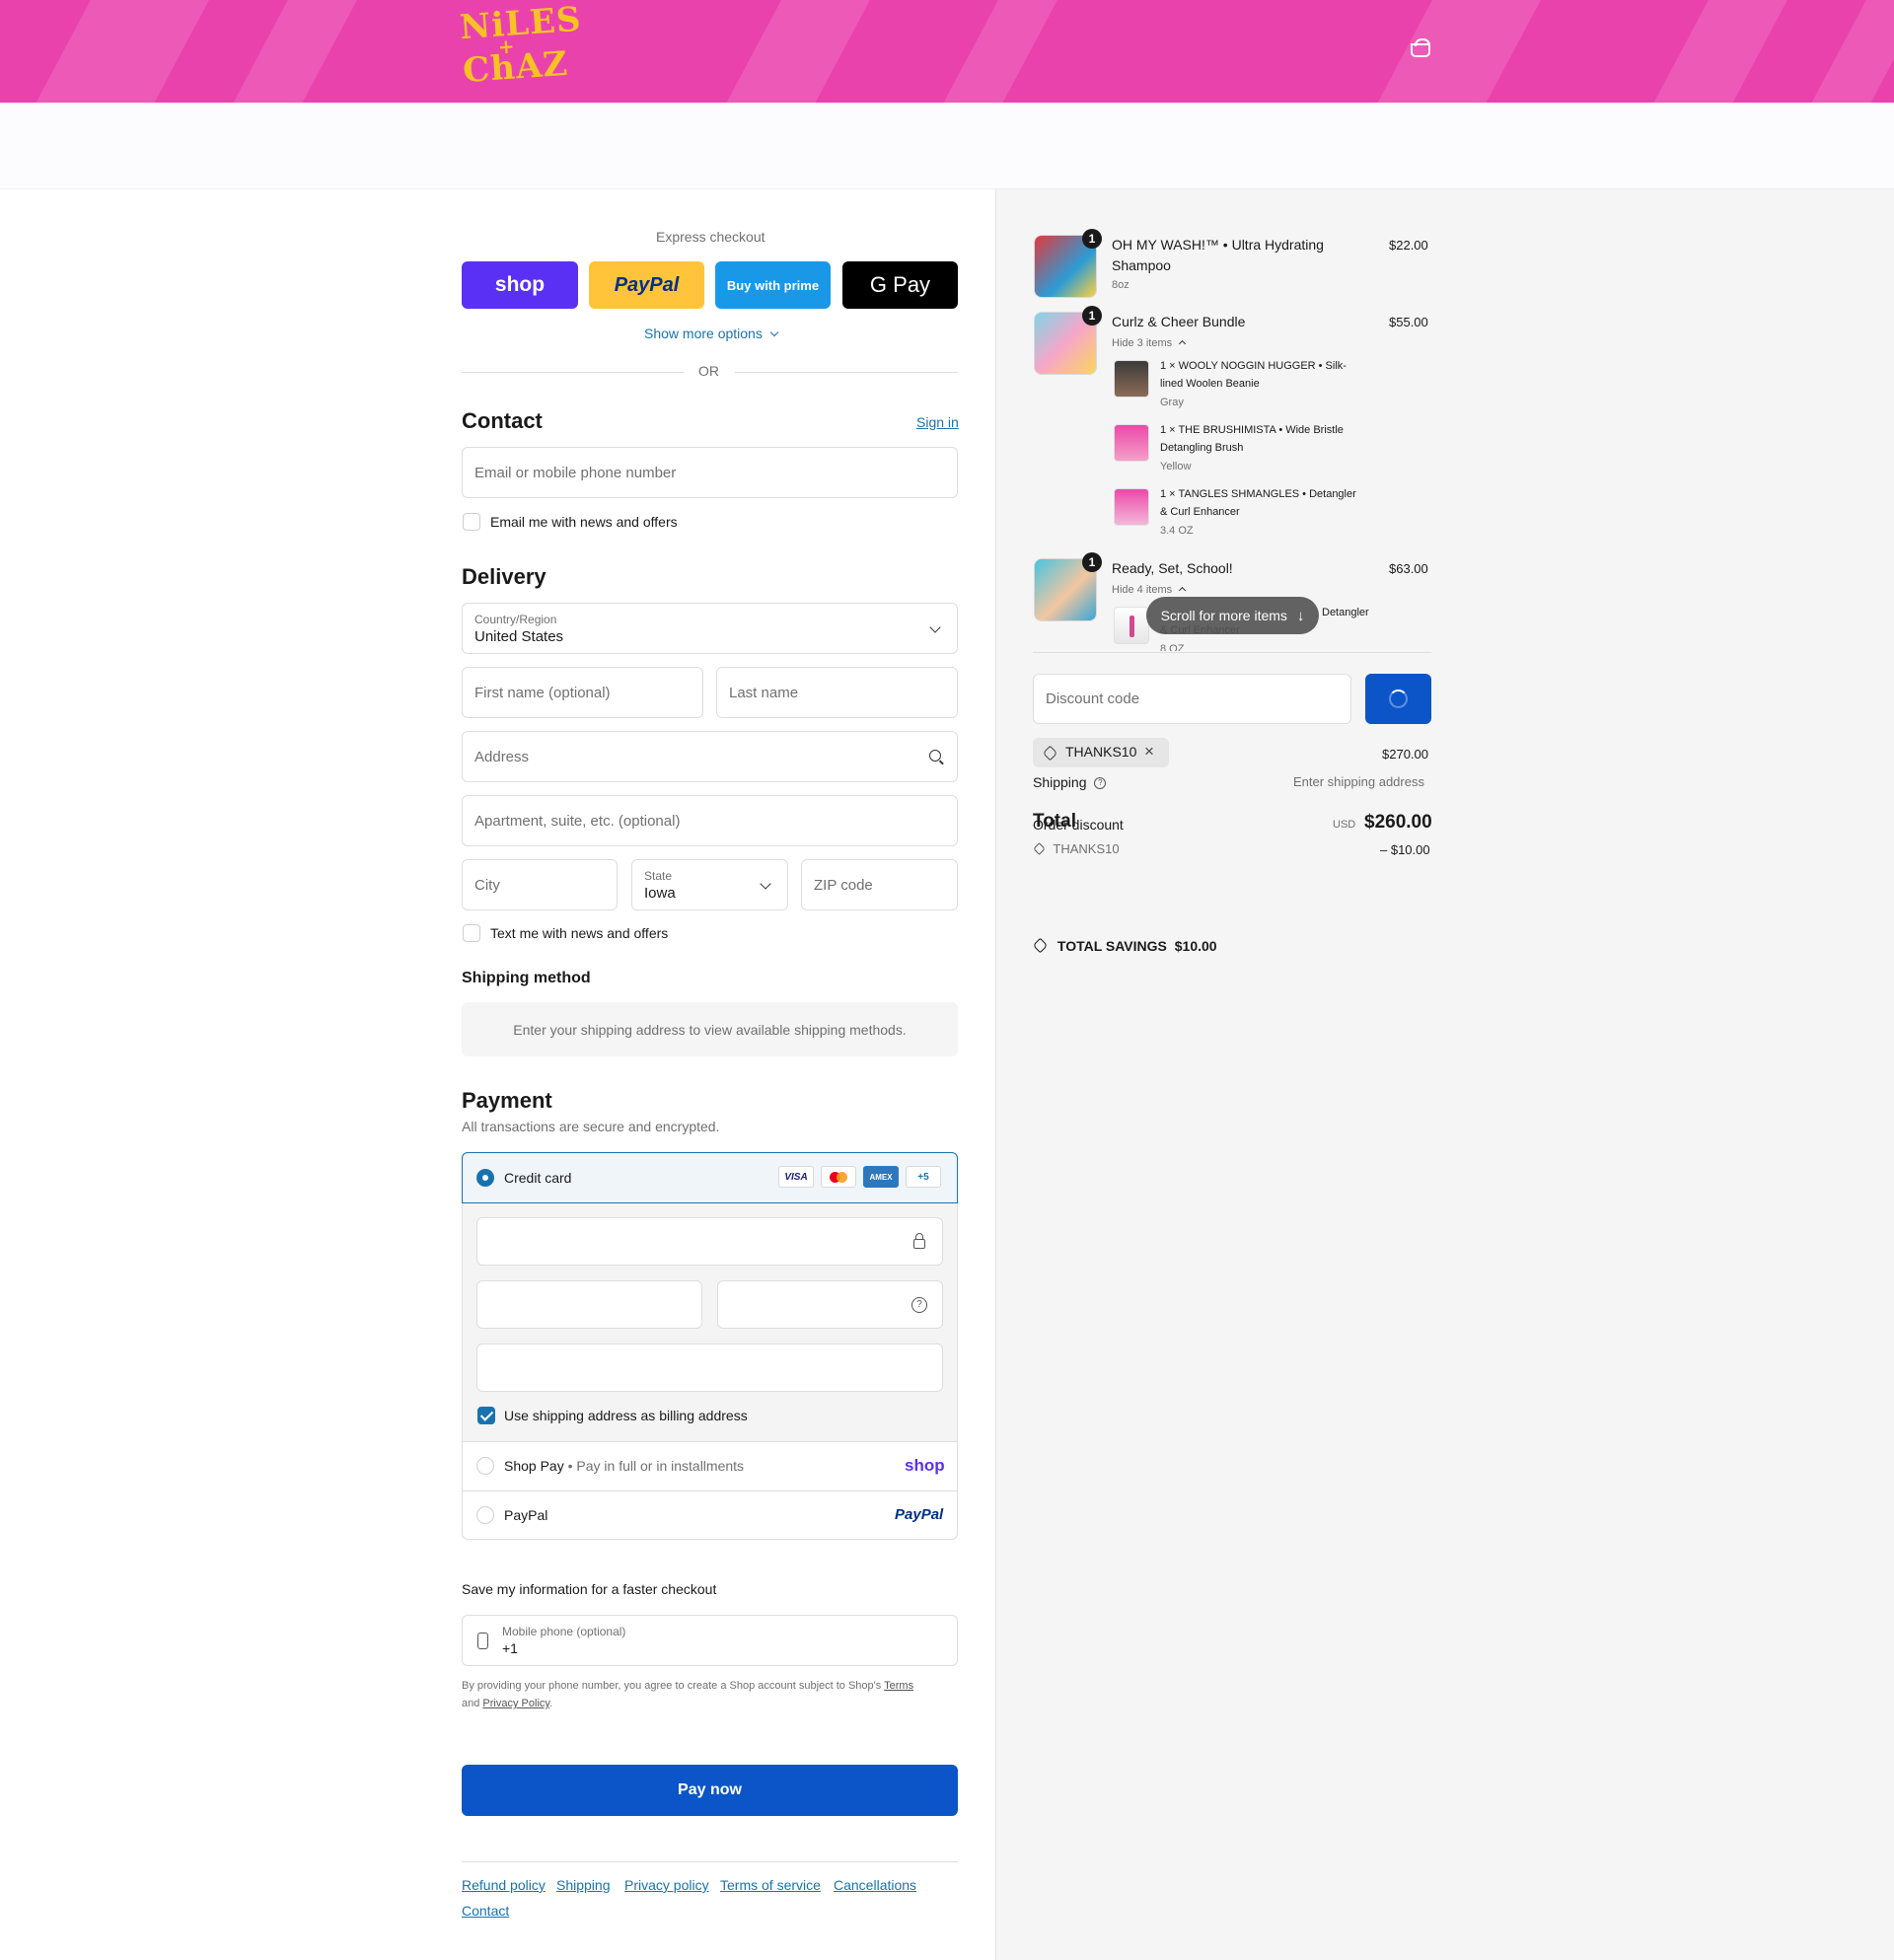  Describe the element at coordinates (1149, 752) in the screenshot. I see `close-icon: ×` at that location.